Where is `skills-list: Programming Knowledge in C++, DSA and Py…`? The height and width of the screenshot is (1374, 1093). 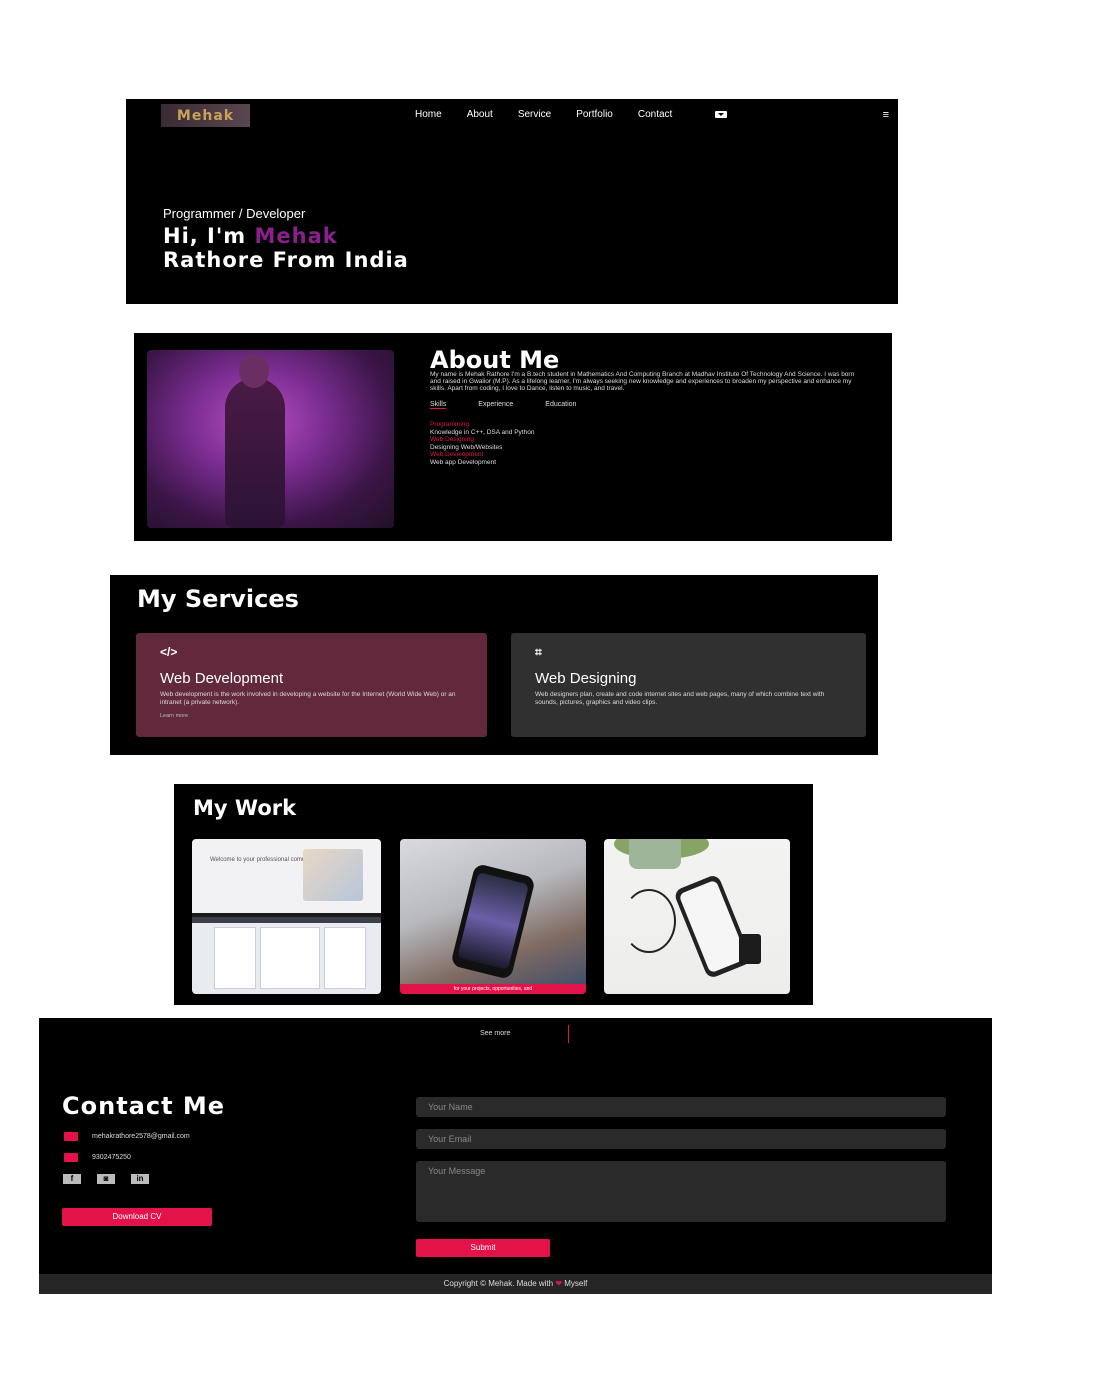 skills-list: Programming Knowledge in C++, DSA and Py… is located at coordinates (482, 443).